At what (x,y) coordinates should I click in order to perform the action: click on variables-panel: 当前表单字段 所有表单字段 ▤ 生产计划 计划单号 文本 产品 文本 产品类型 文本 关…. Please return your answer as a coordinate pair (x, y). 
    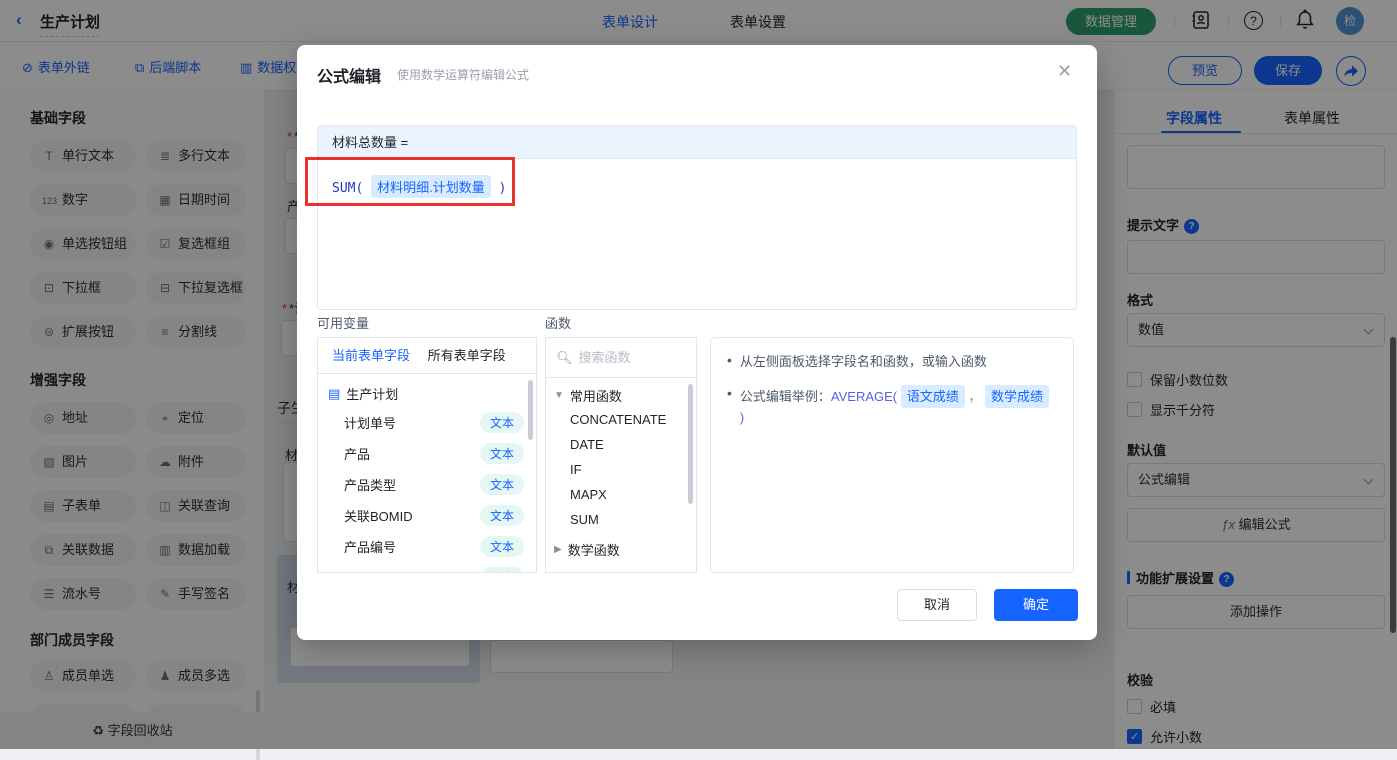
    Looking at the image, I should click on (427, 455).